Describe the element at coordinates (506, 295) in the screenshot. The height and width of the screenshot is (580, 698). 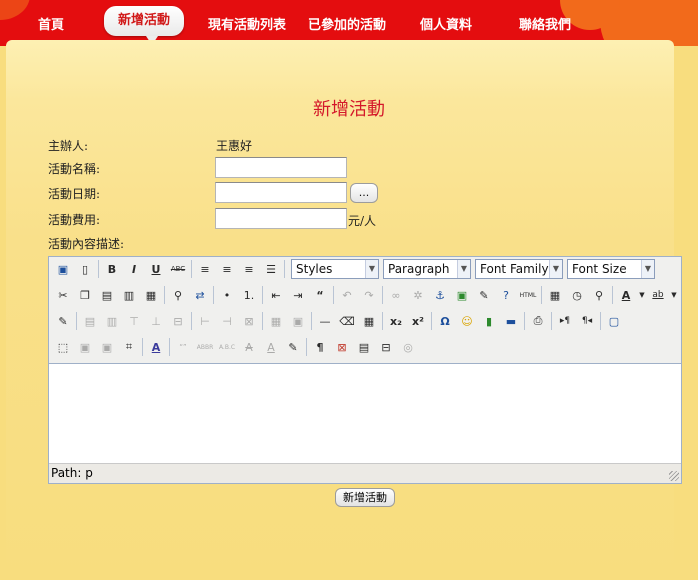
I see `help-icon: ?` at that location.